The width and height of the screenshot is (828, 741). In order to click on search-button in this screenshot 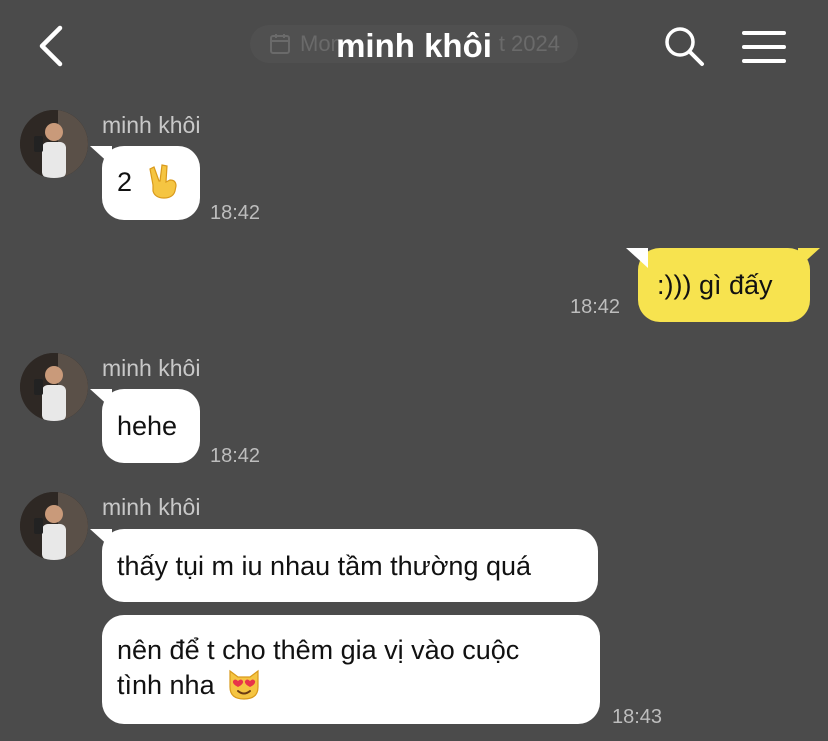, I will do `click(684, 46)`.